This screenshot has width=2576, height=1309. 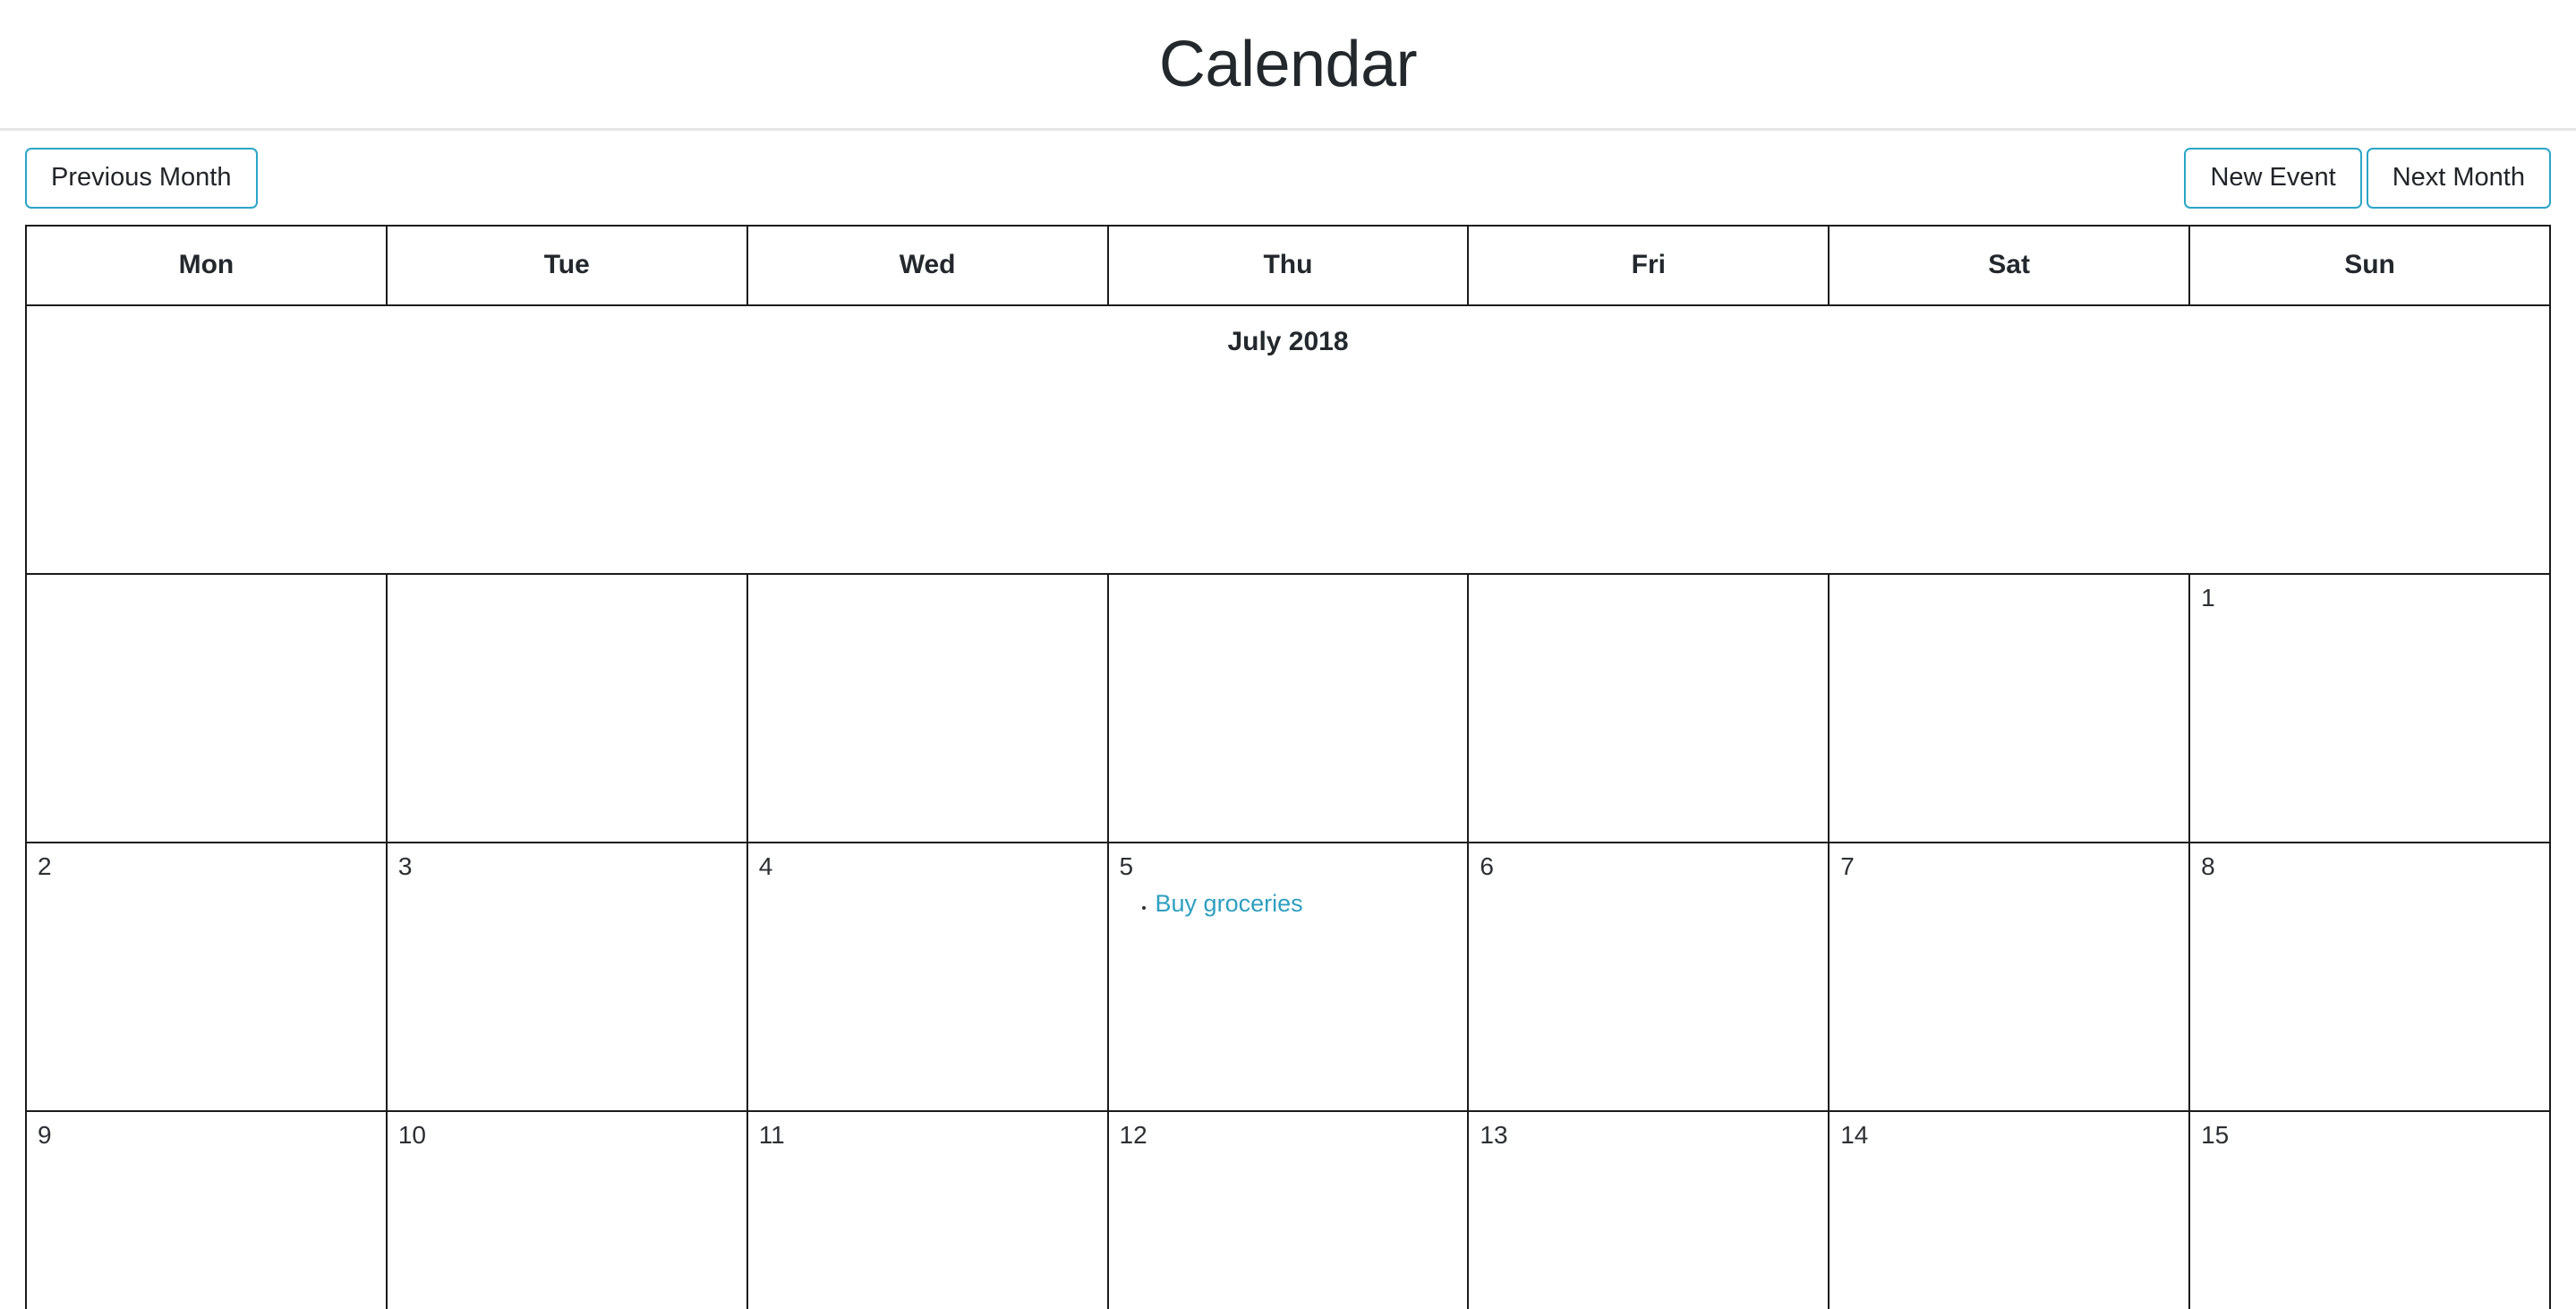 What do you see at coordinates (2208, 866) in the screenshot?
I see `day-number: 8` at bounding box center [2208, 866].